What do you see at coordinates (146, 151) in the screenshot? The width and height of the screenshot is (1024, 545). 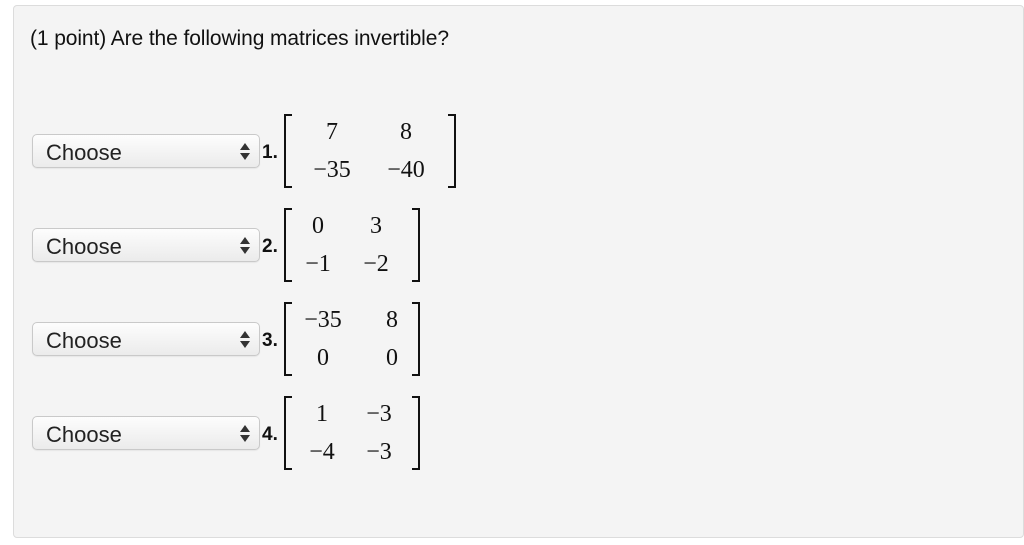 I see `answer-select-1: Choose` at bounding box center [146, 151].